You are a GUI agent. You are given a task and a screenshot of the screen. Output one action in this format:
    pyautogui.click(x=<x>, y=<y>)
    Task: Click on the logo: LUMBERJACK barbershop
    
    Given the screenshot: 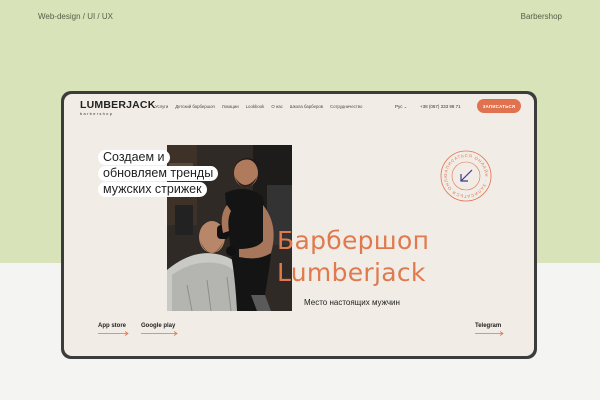 What is the action you would take?
    pyautogui.click(x=118, y=108)
    